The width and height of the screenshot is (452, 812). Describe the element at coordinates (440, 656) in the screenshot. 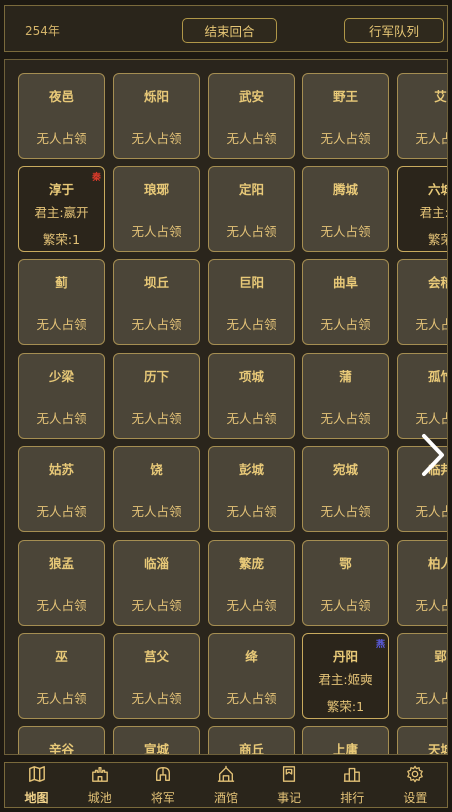

I see `city-name: 郢` at that location.